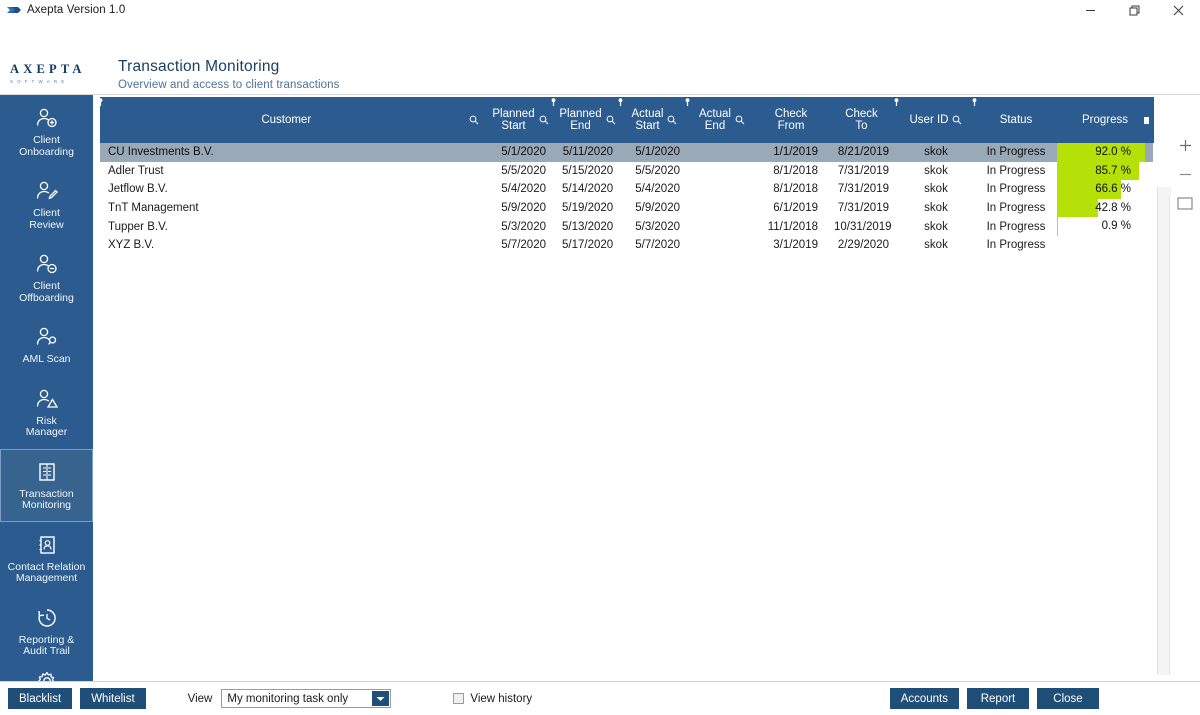 The width and height of the screenshot is (1200, 715). I want to click on restore-icon, so click(1134, 10).